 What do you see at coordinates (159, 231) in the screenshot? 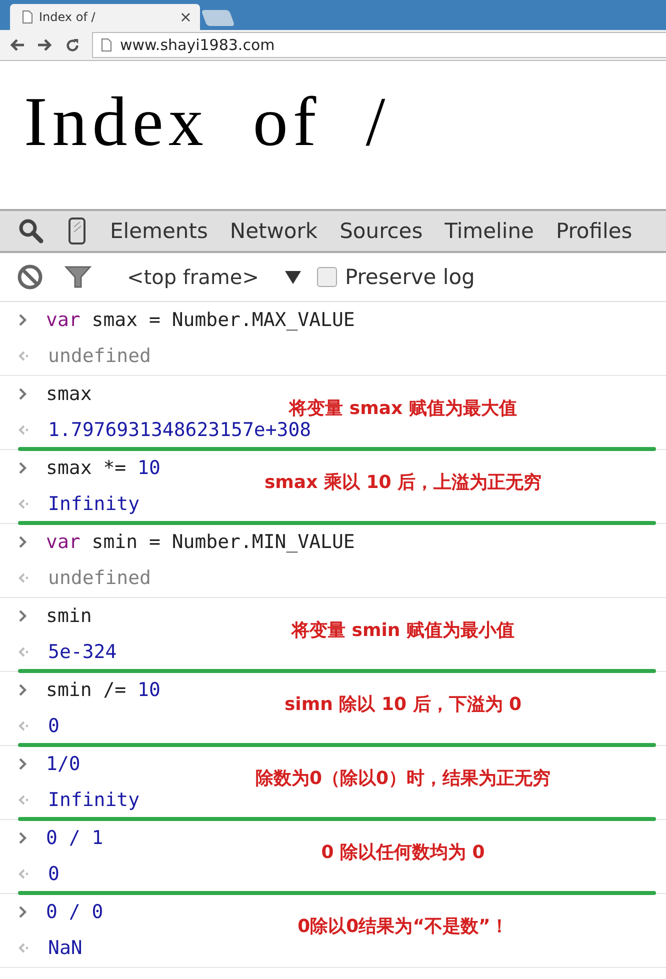
I see `devtools-tab: Elements` at bounding box center [159, 231].